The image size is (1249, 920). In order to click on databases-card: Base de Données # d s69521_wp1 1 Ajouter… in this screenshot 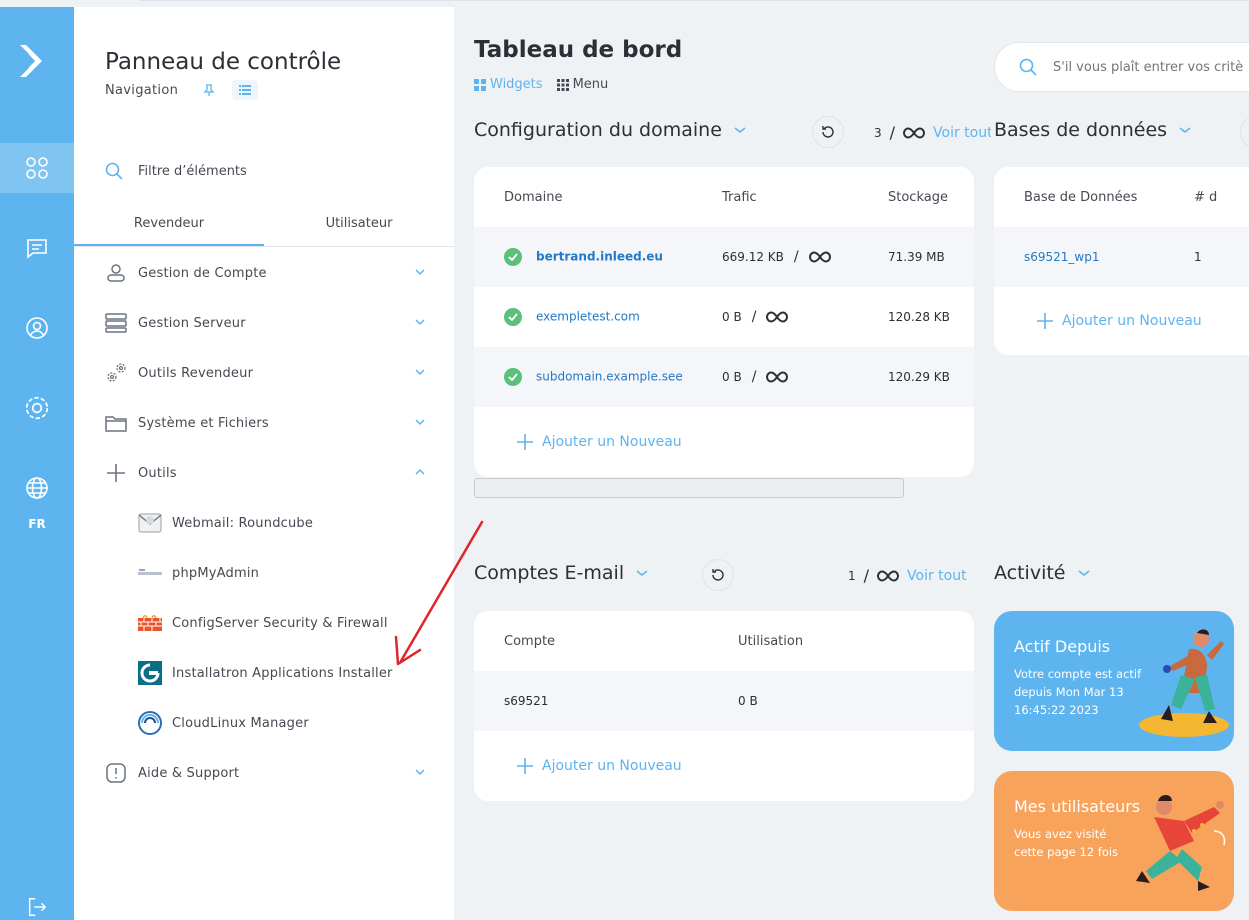, I will do `click(1121, 261)`.